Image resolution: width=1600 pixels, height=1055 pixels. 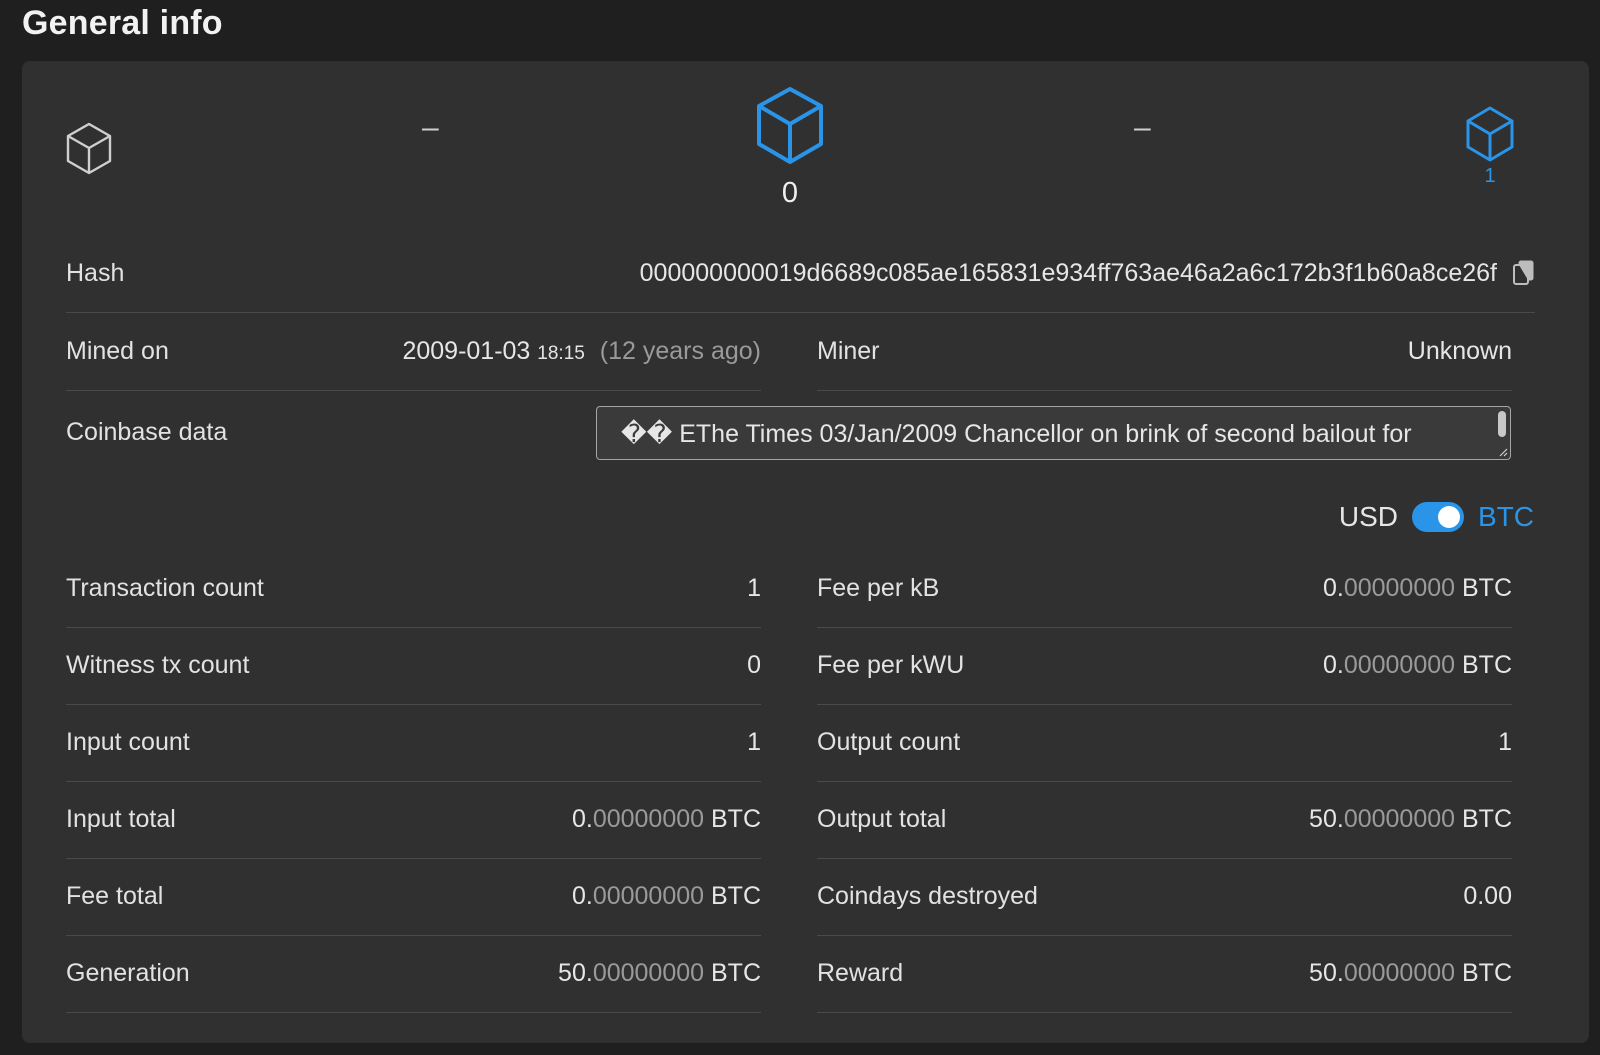 I want to click on witness-tx-count-row: Witness tx count 0, so click(x=413, y=665).